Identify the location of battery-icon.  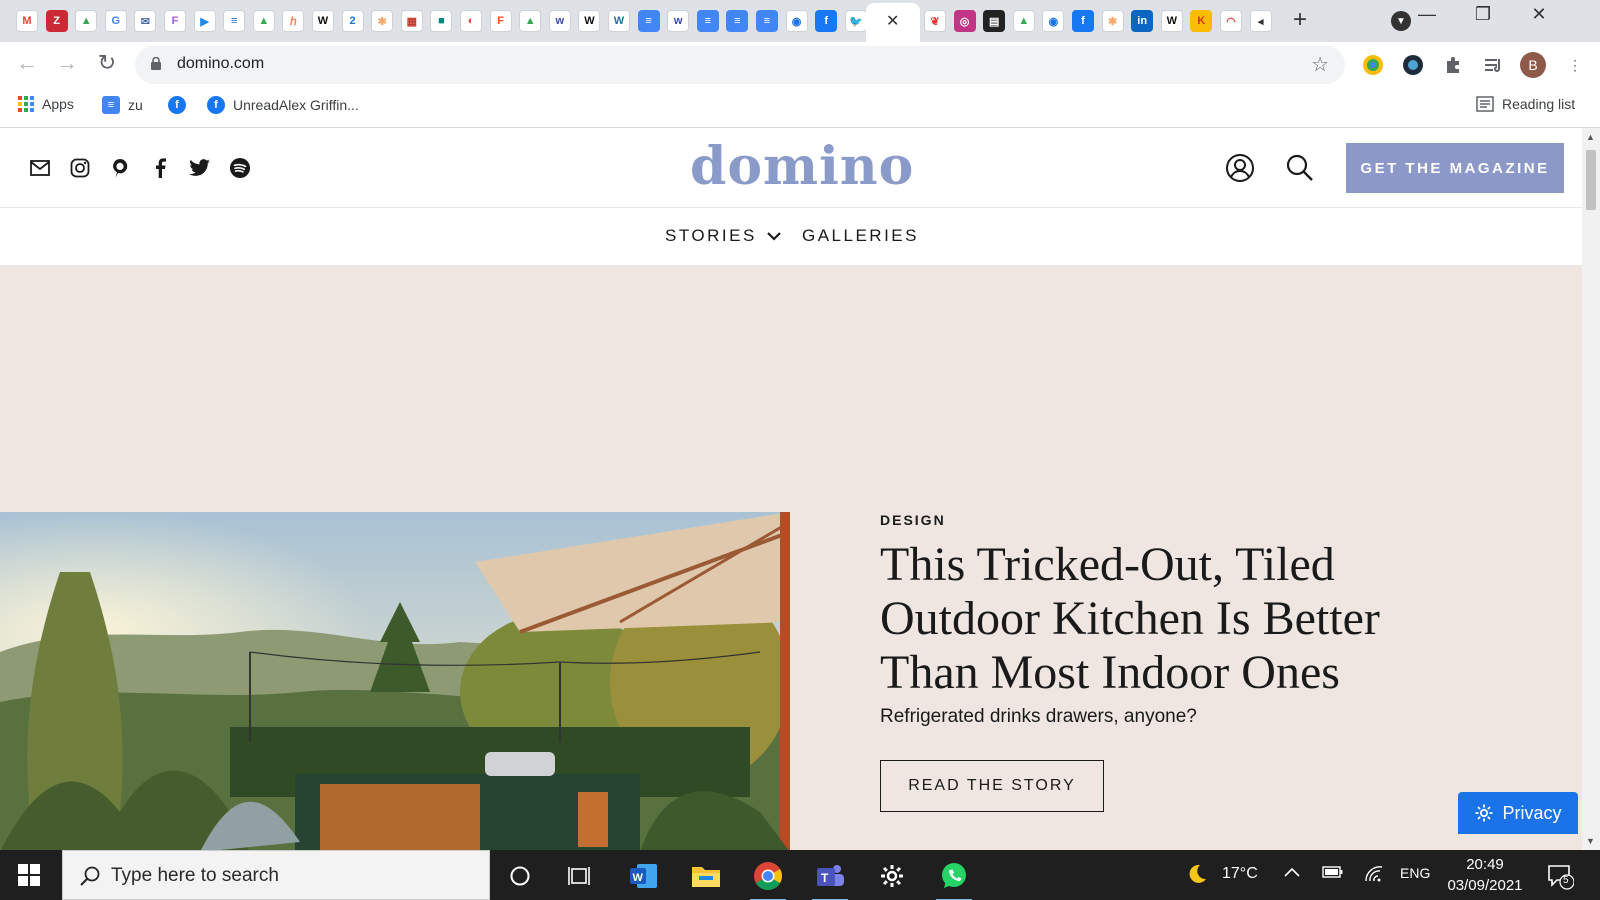
(1333, 874).